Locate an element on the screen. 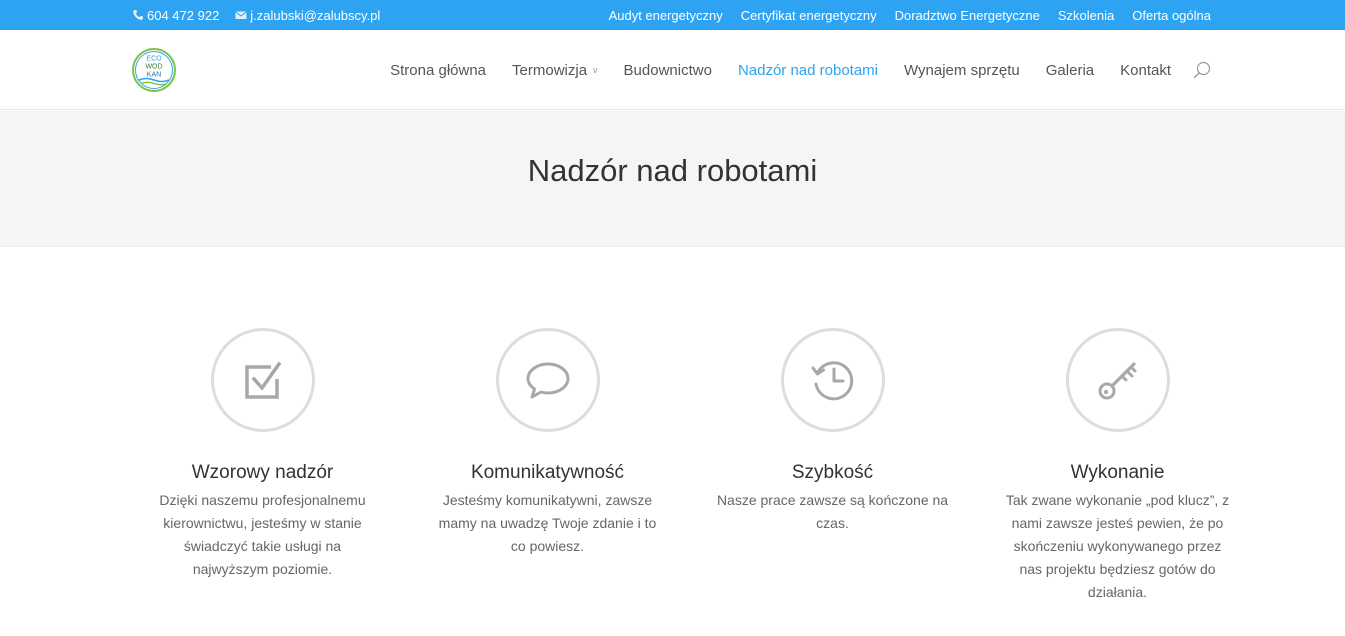 The height and width of the screenshot is (636, 1345). feature-text: Nasze prace zawsze są kończone na czas. is located at coordinates (832, 511).